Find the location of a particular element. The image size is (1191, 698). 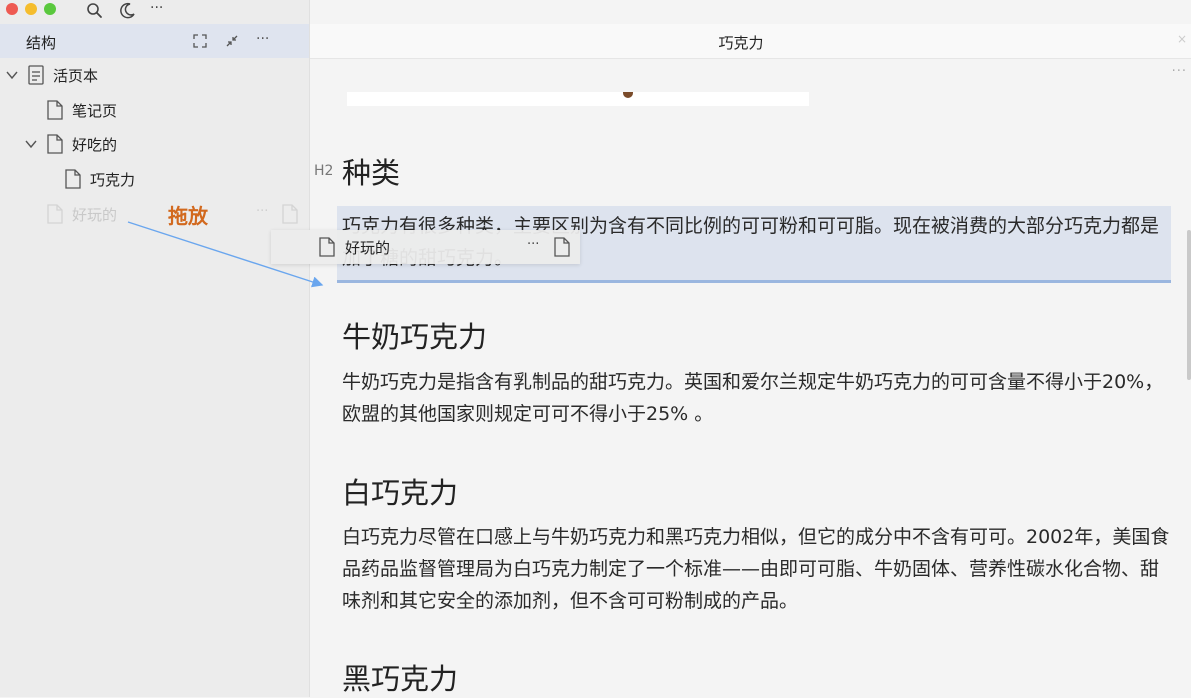

row-more-button: ··· is located at coordinates (262, 211).